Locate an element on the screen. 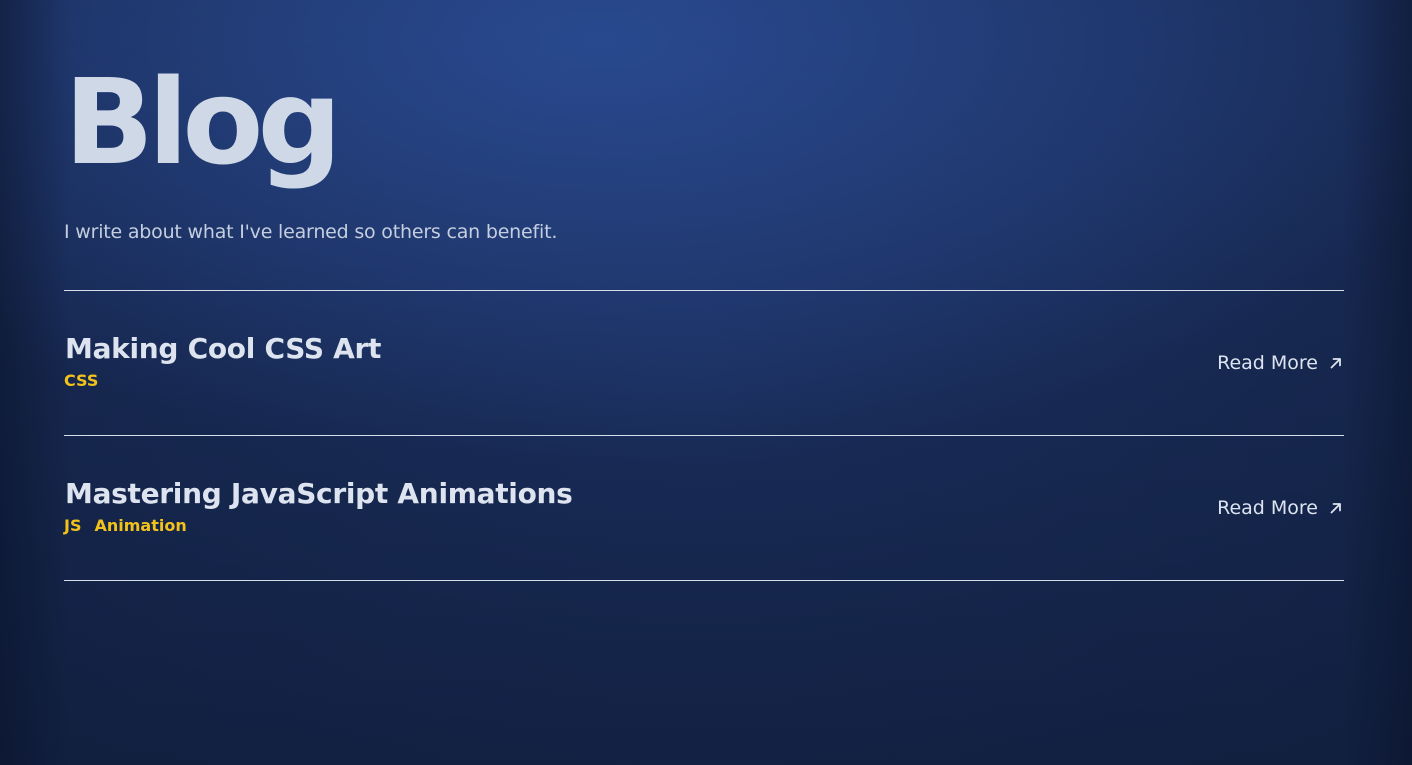  page-title: Blog is located at coordinates (203, 122).